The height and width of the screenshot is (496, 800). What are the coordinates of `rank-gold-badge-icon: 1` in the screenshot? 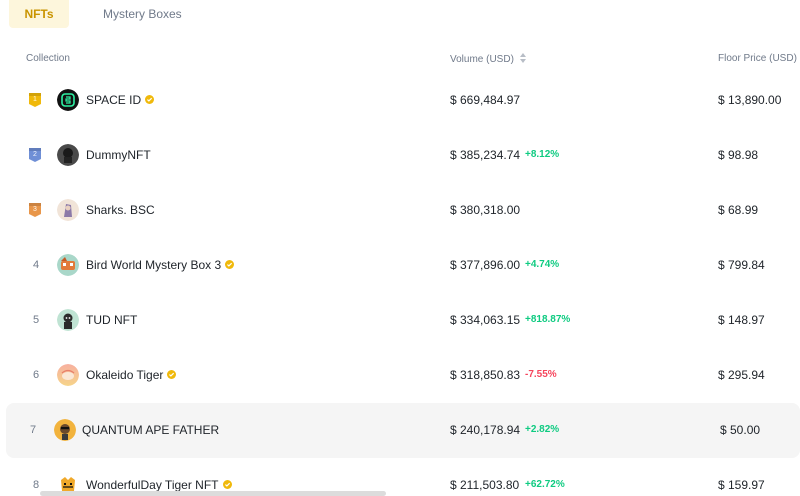 It's located at (35, 100).